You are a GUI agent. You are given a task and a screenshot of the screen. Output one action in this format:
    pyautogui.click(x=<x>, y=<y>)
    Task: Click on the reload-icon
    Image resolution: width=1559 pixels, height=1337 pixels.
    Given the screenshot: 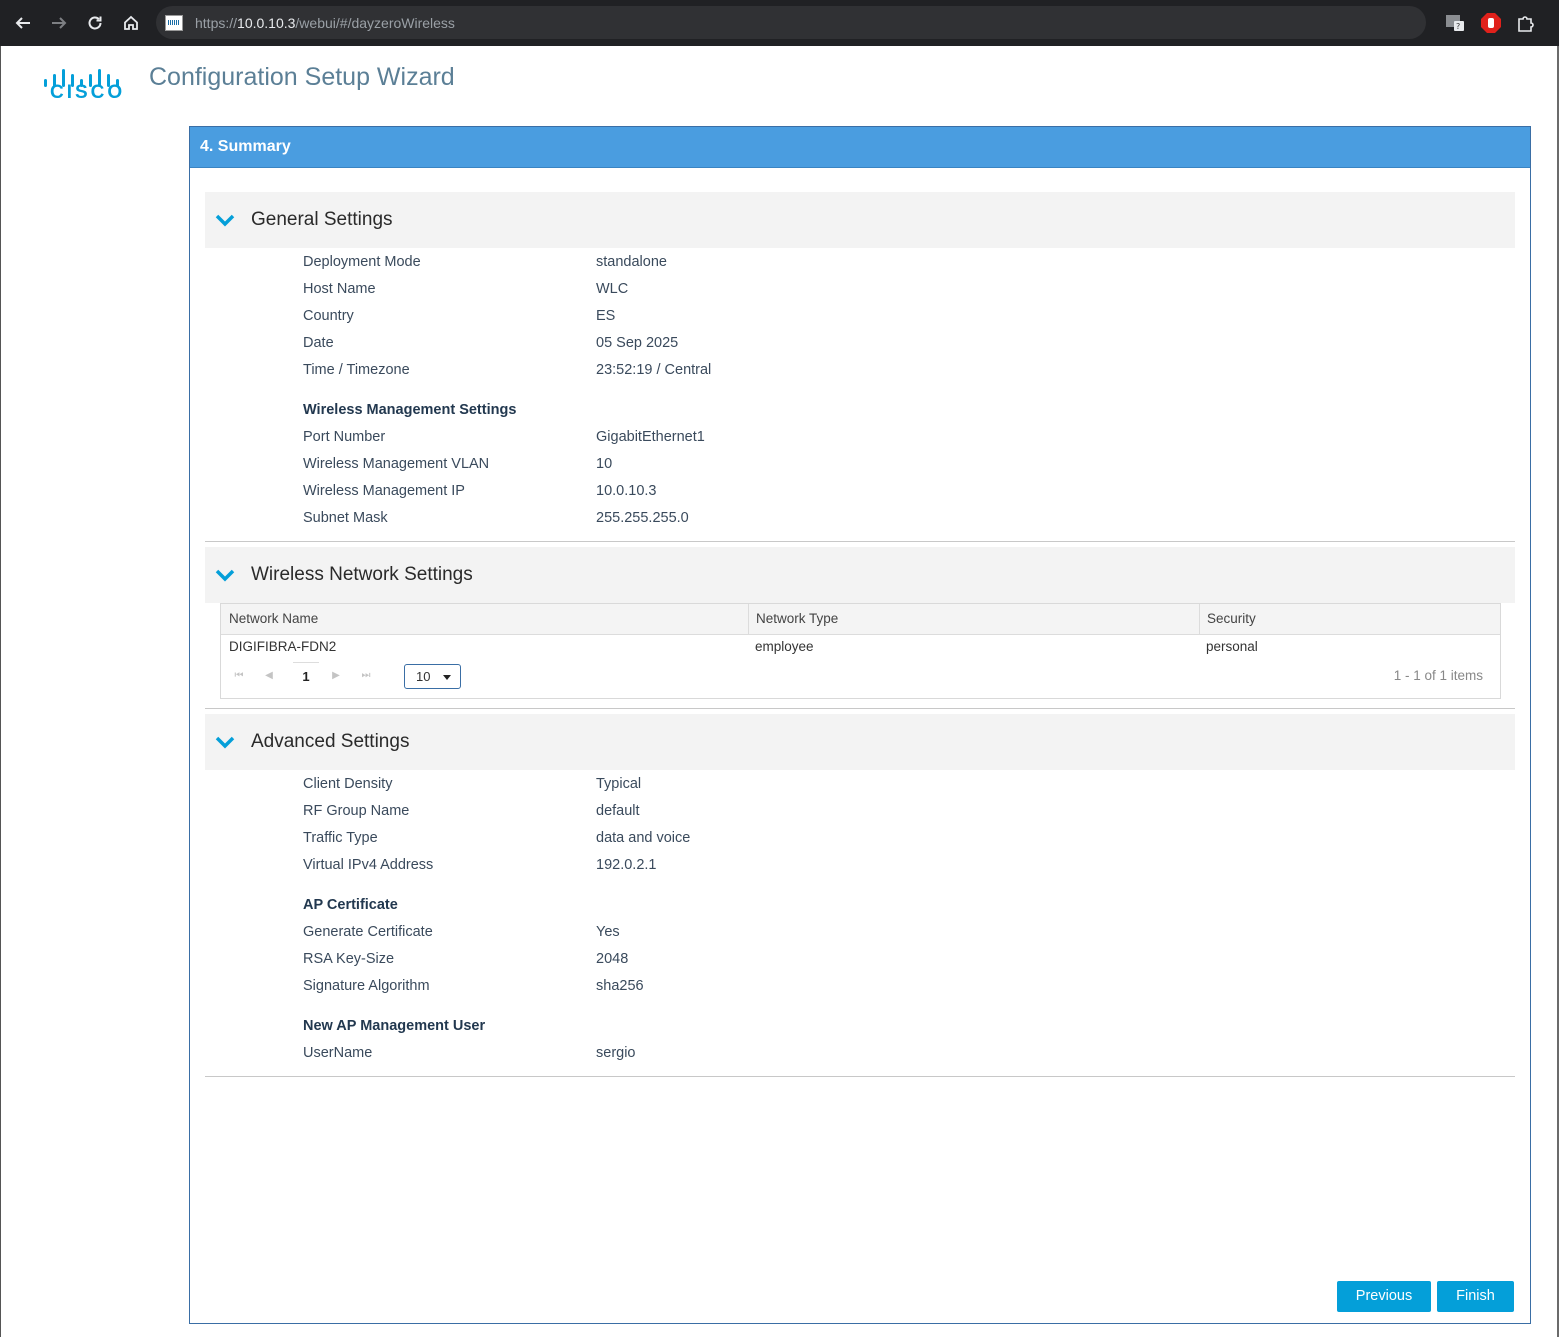 What is the action you would take?
    pyautogui.click(x=95, y=23)
    